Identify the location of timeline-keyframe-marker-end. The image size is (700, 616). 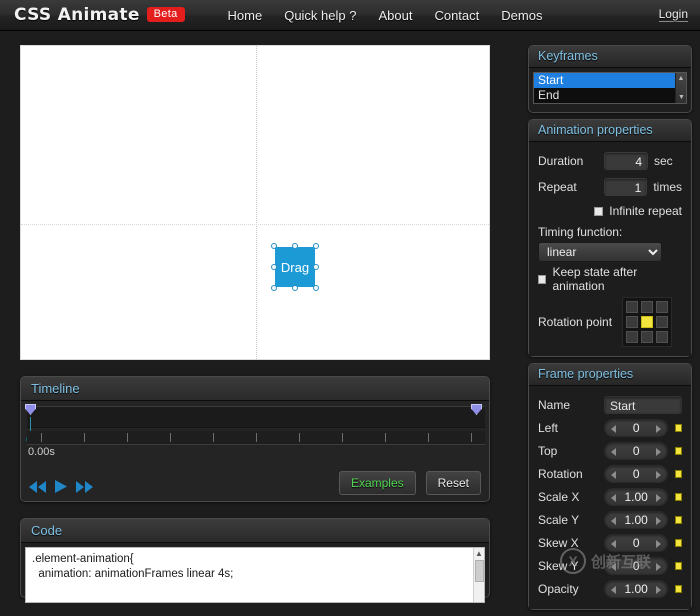
(476, 410).